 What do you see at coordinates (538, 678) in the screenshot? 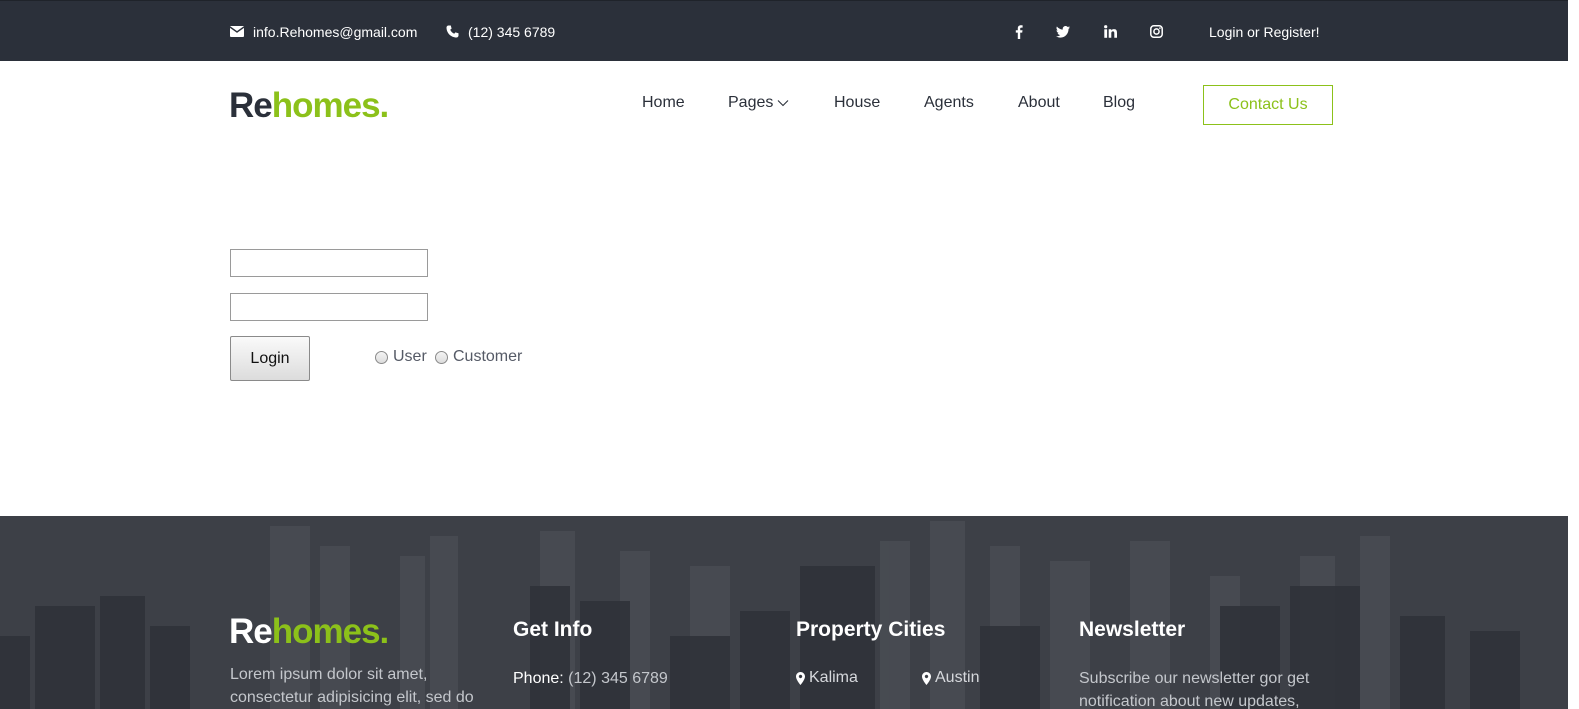
I see `footer-phone-label: Phone:` at bounding box center [538, 678].